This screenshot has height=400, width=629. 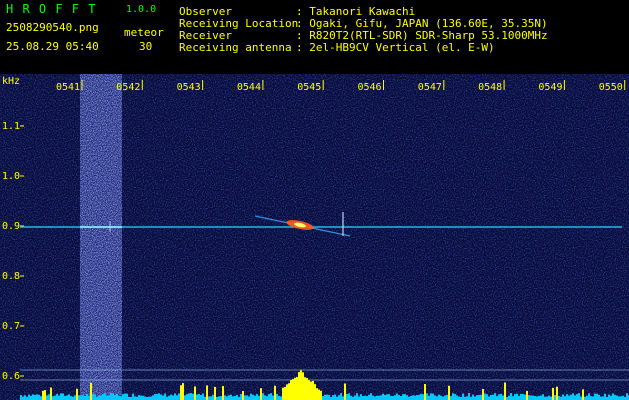 I want to click on x-tick-label: 0541, so click(x=68, y=87).